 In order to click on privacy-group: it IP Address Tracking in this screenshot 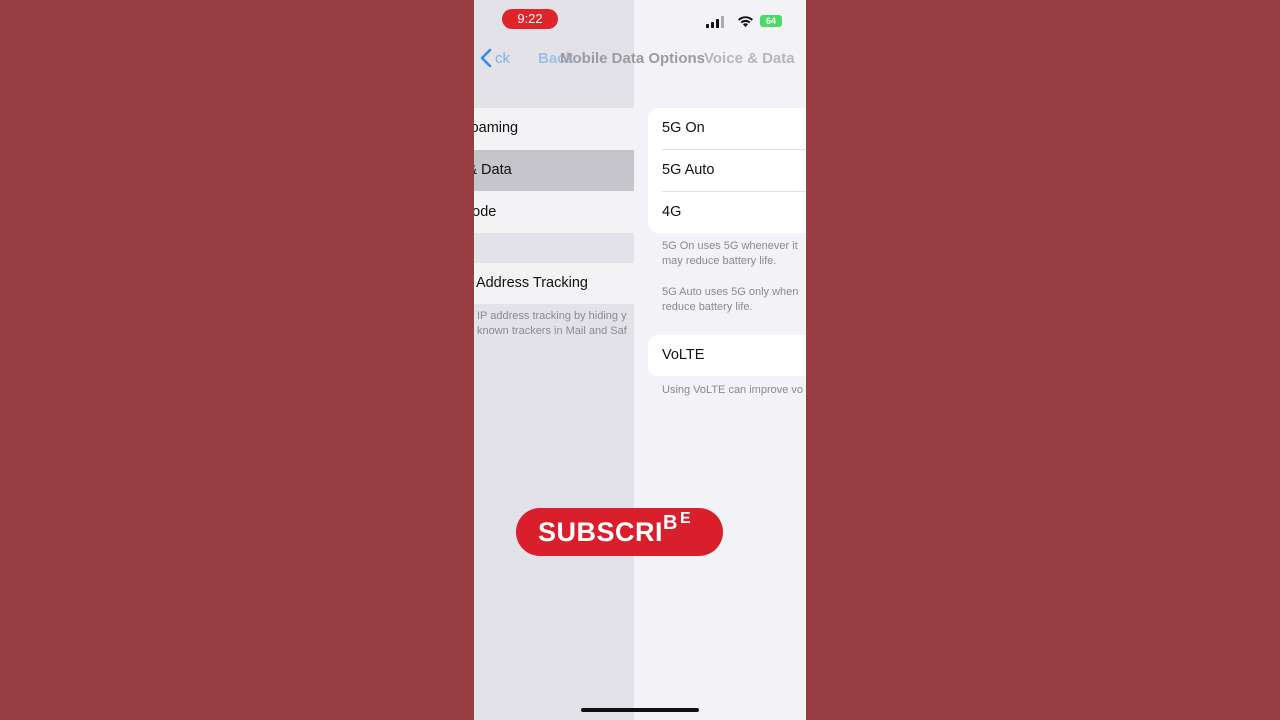, I will do `click(554, 283)`.